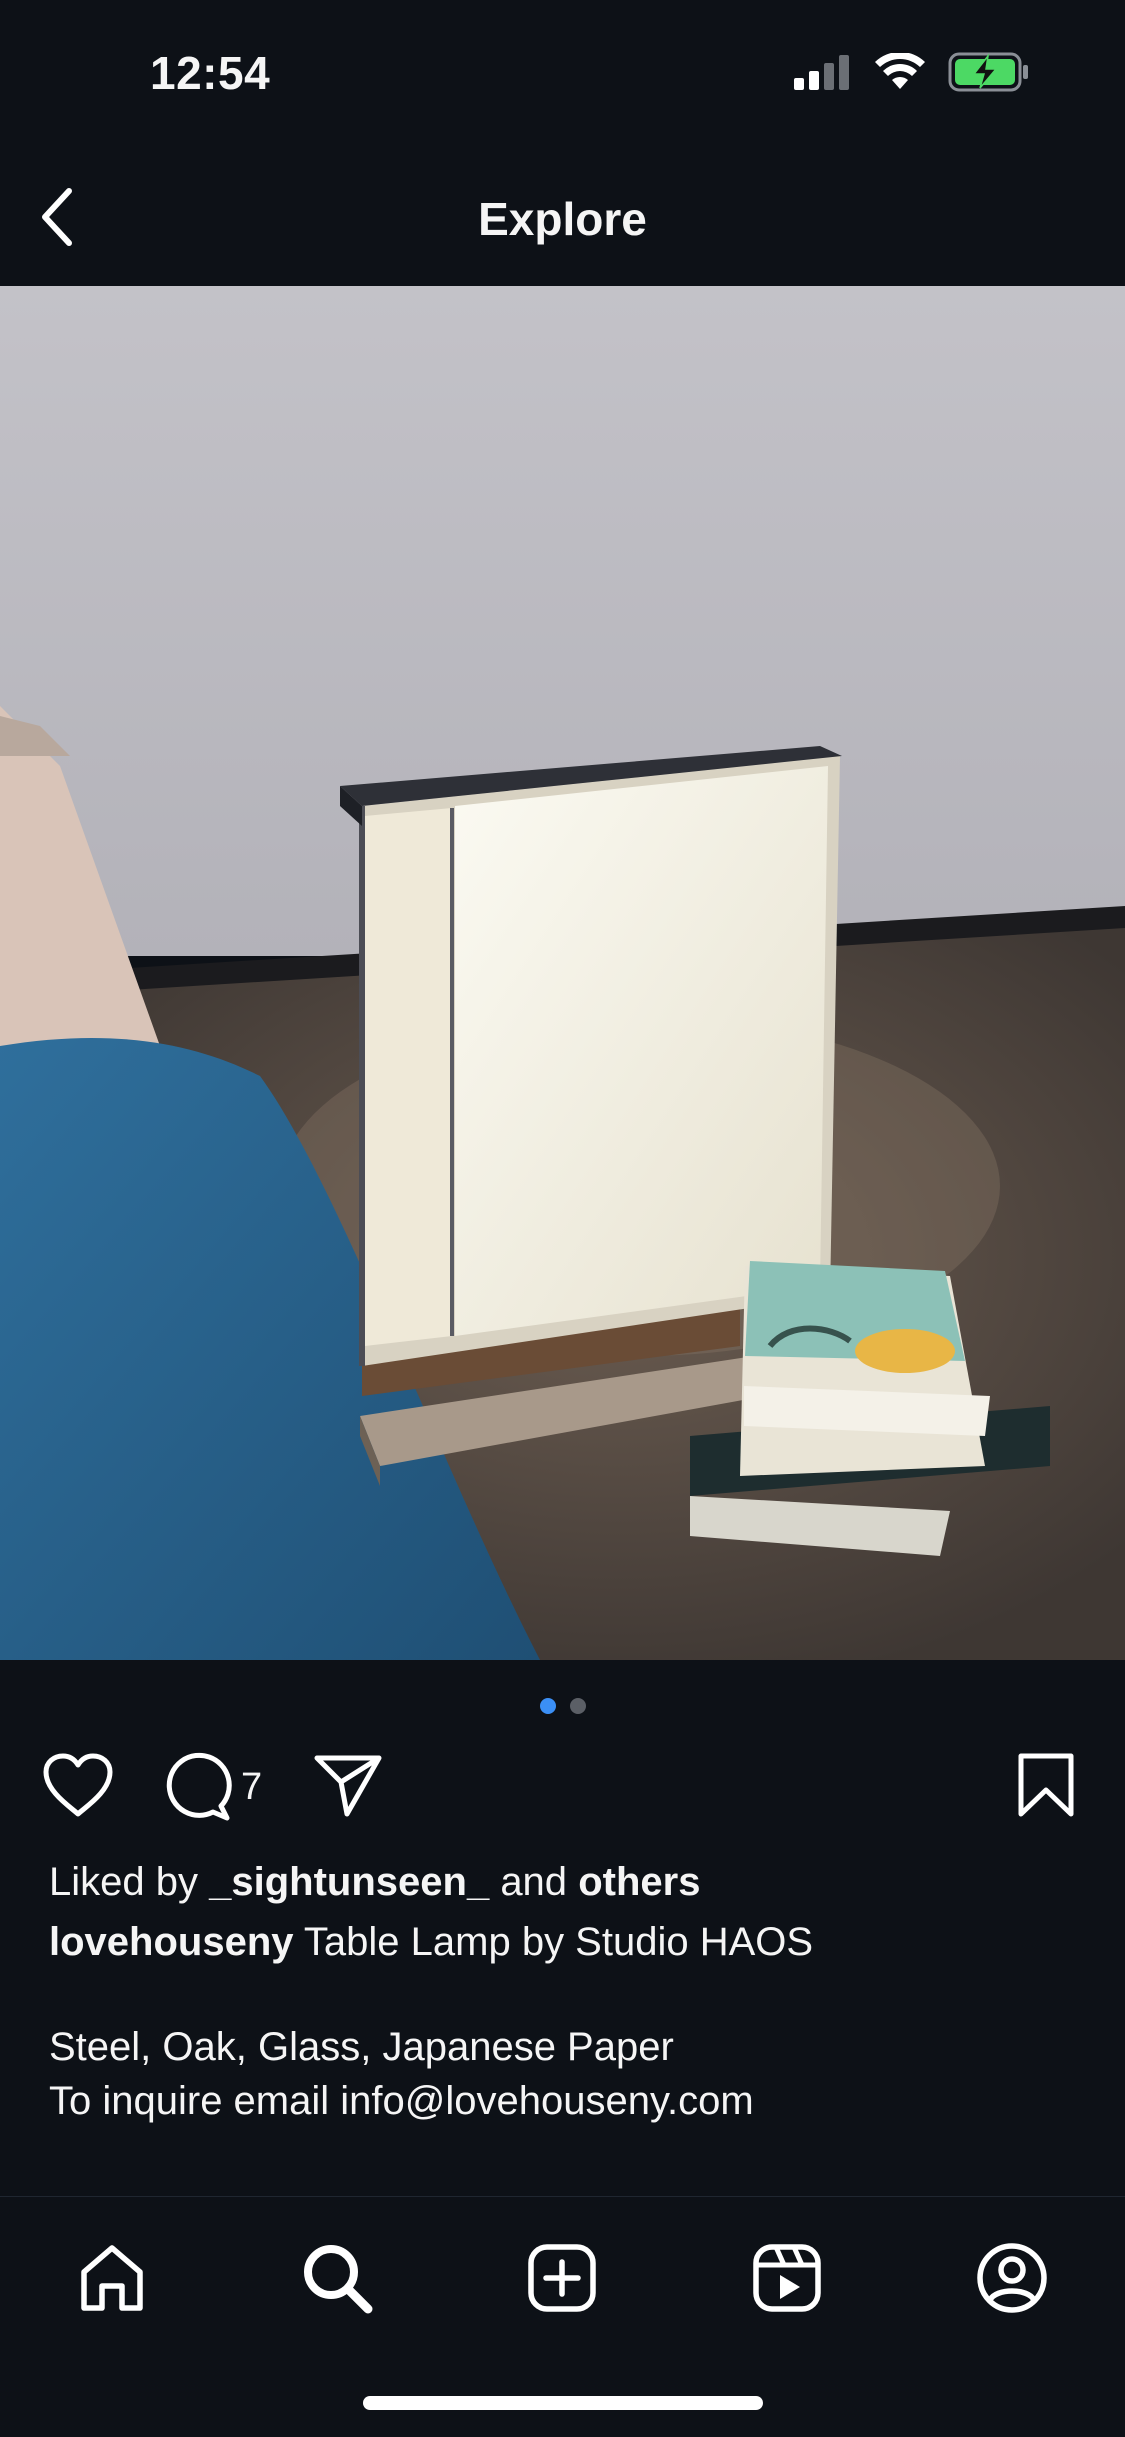  I want to click on caption-line: lovehouseny Table Lamp by Studio HAOS, so click(564, 1942).